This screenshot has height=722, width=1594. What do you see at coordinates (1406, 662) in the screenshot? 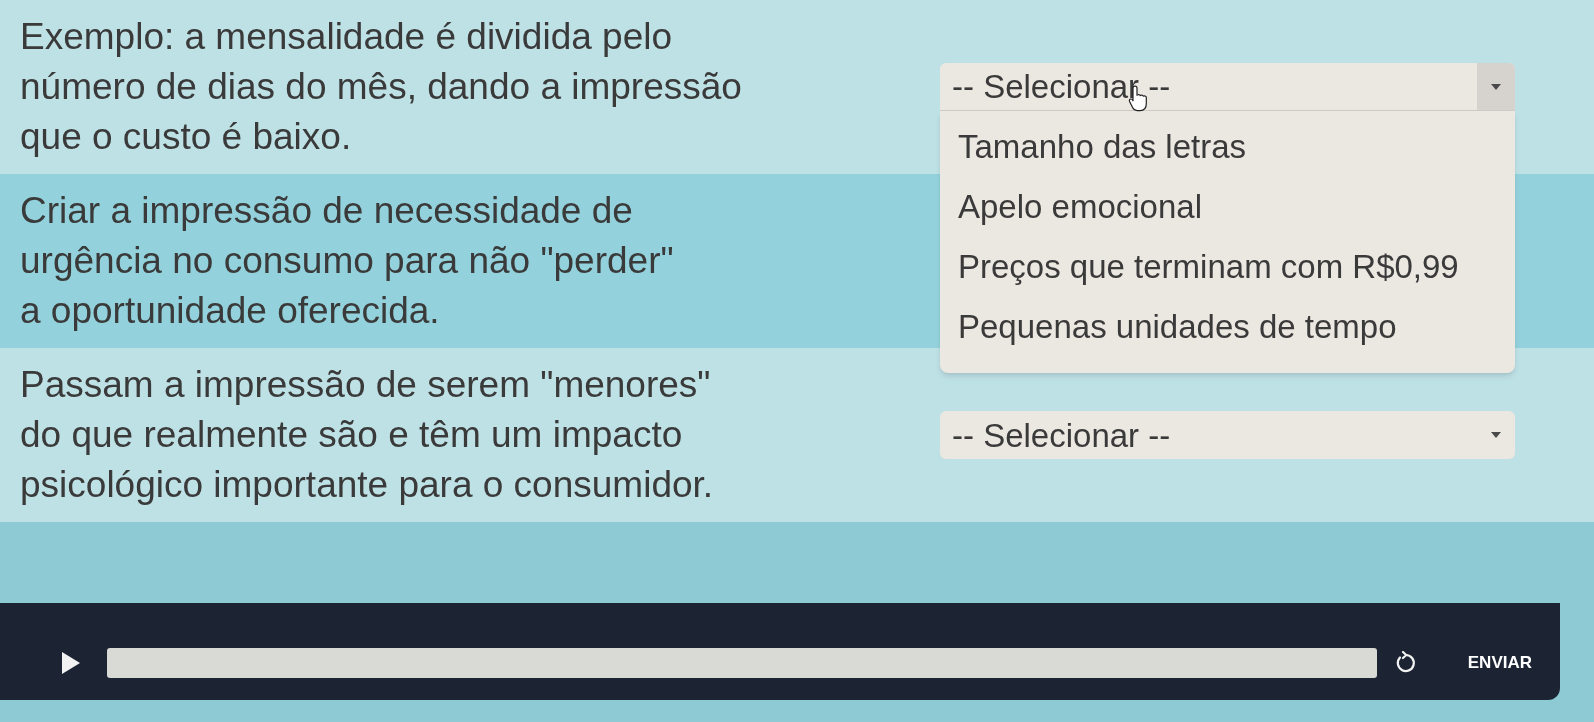
I see `reload-icon` at bounding box center [1406, 662].